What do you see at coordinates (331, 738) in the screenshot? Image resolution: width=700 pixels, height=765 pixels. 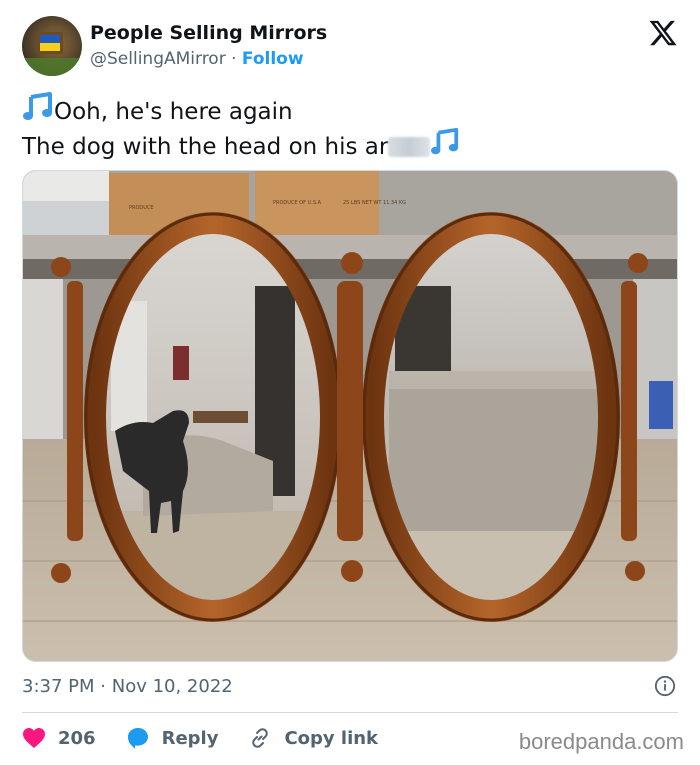 I see `copy-link-label: Copy link` at bounding box center [331, 738].